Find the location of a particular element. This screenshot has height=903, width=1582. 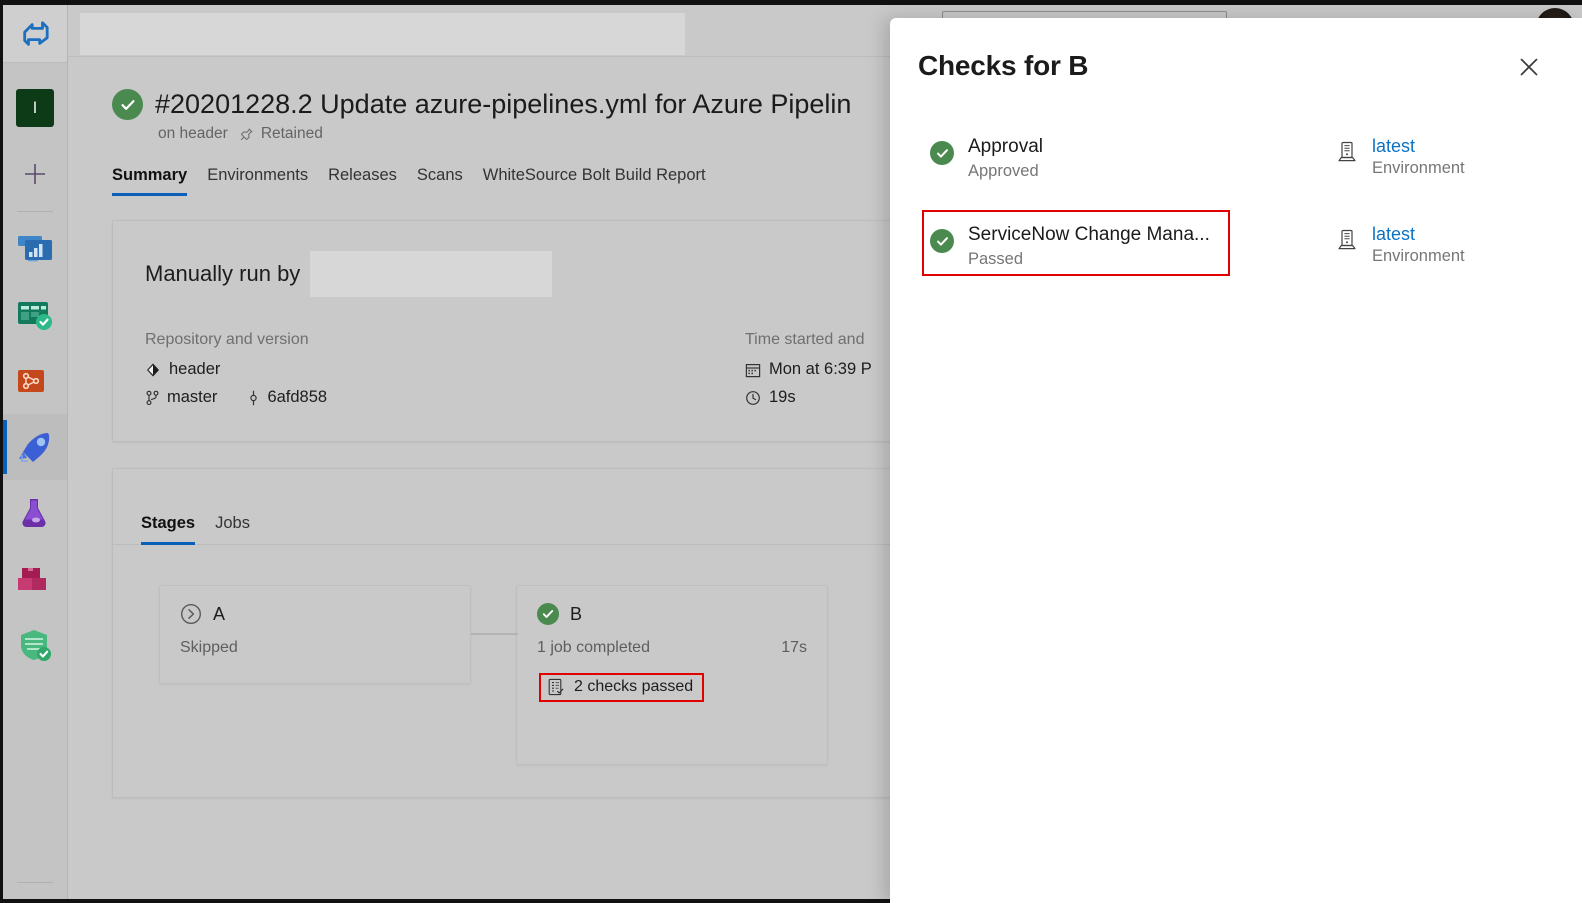

boards-icon is located at coordinates (35, 316).